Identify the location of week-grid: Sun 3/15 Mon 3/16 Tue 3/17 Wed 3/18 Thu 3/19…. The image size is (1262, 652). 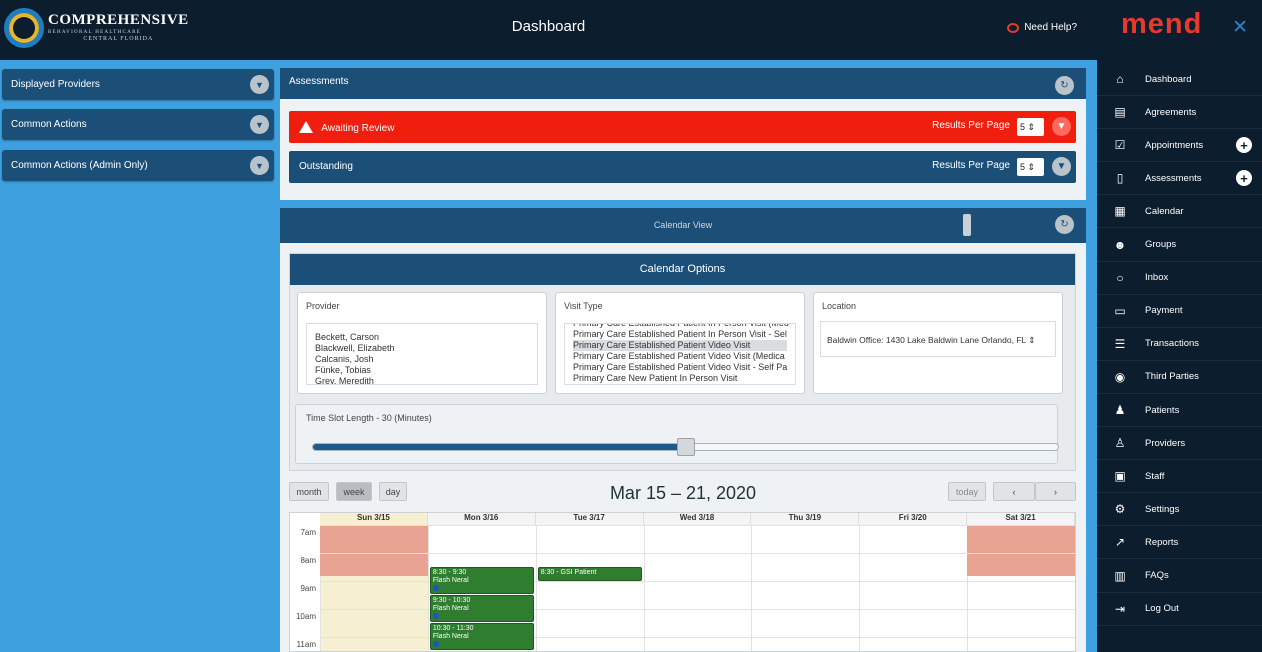
(682, 582).